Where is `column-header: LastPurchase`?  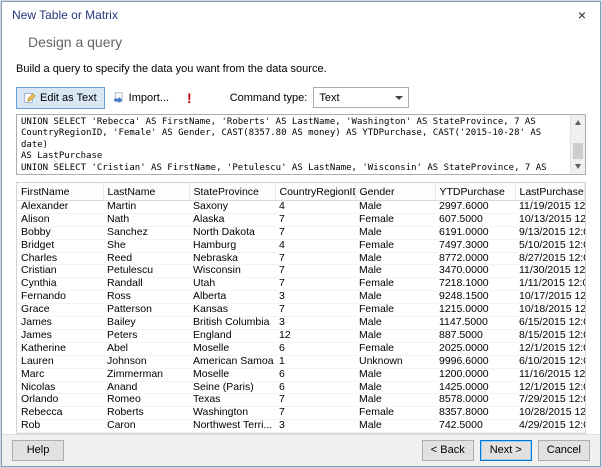 column-header: LastPurchase is located at coordinates (550, 192).